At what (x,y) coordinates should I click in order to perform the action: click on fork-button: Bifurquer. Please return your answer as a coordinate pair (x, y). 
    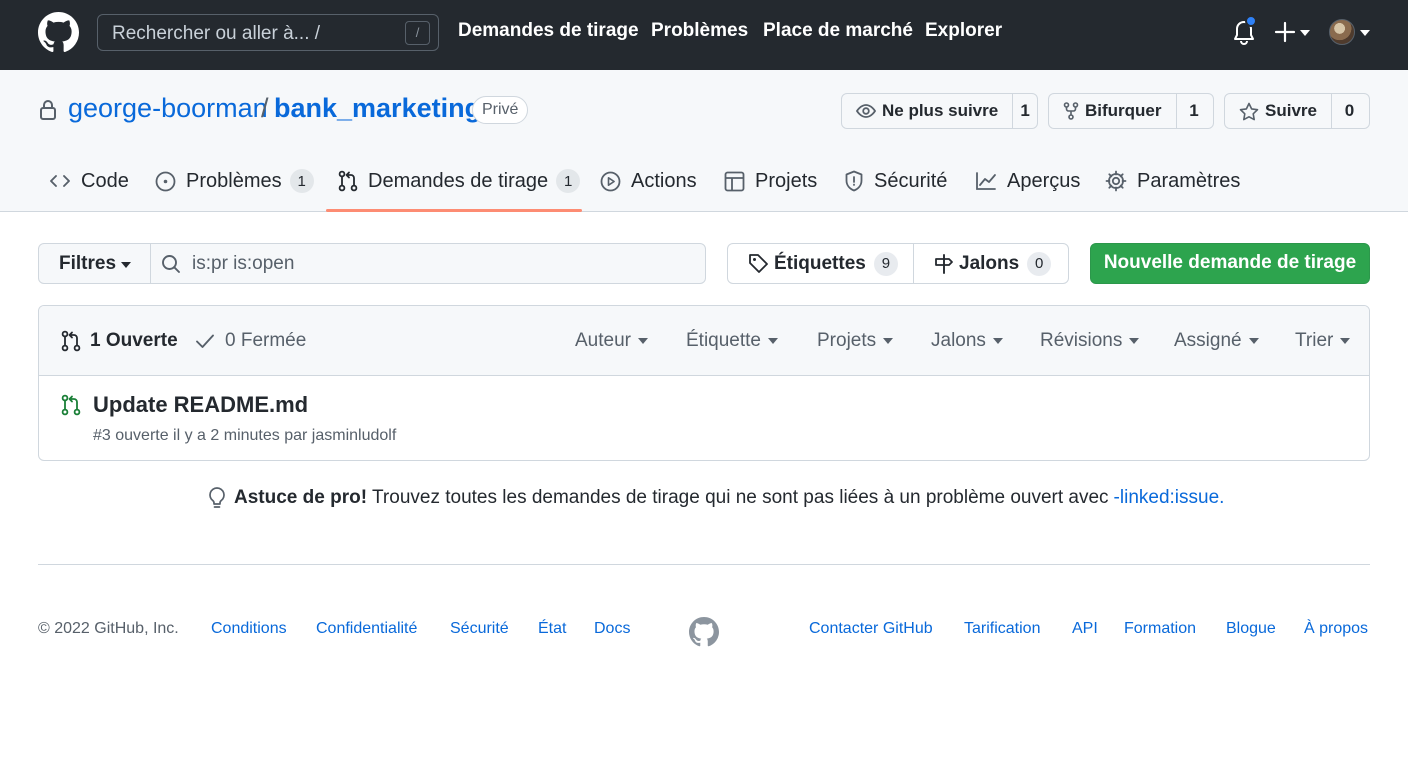
    Looking at the image, I should click on (1112, 111).